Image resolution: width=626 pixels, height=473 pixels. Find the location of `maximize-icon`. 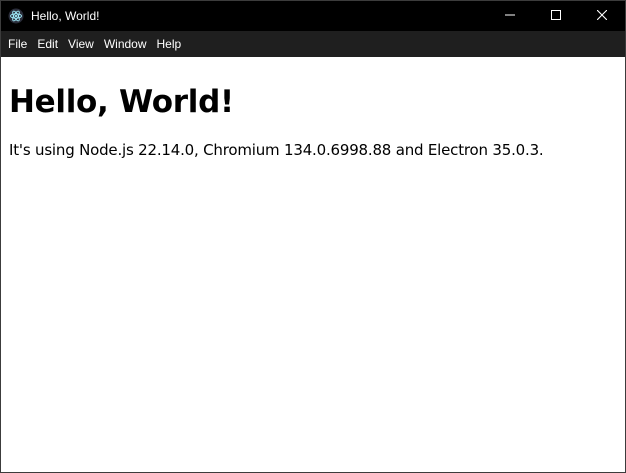

maximize-icon is located at coordinates (556, 16).